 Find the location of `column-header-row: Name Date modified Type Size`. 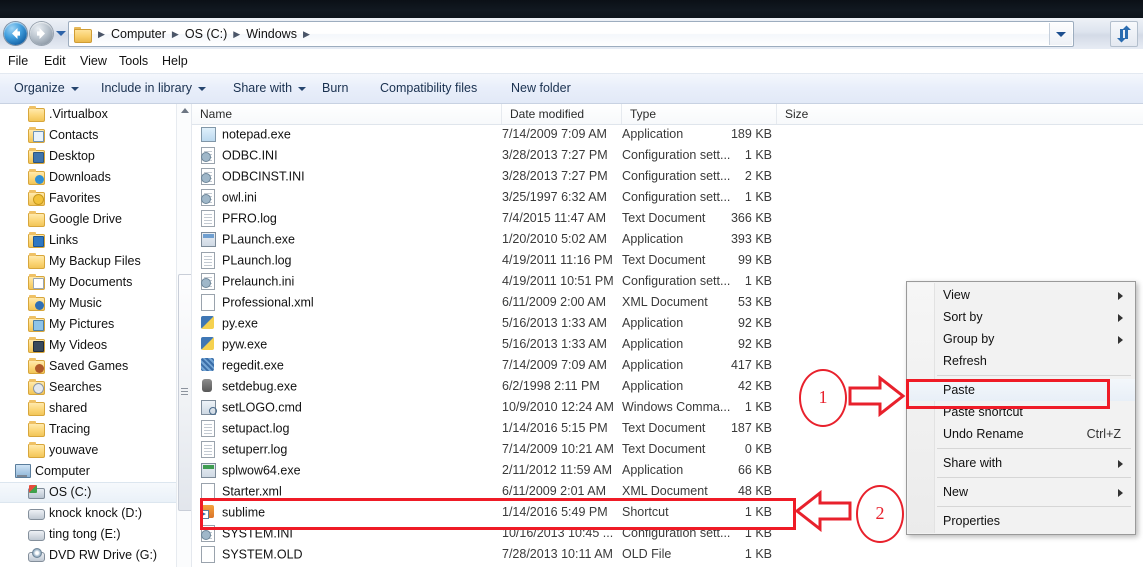

column-header-row: Name Date modified Type Size is located at coordinates (667, 114).